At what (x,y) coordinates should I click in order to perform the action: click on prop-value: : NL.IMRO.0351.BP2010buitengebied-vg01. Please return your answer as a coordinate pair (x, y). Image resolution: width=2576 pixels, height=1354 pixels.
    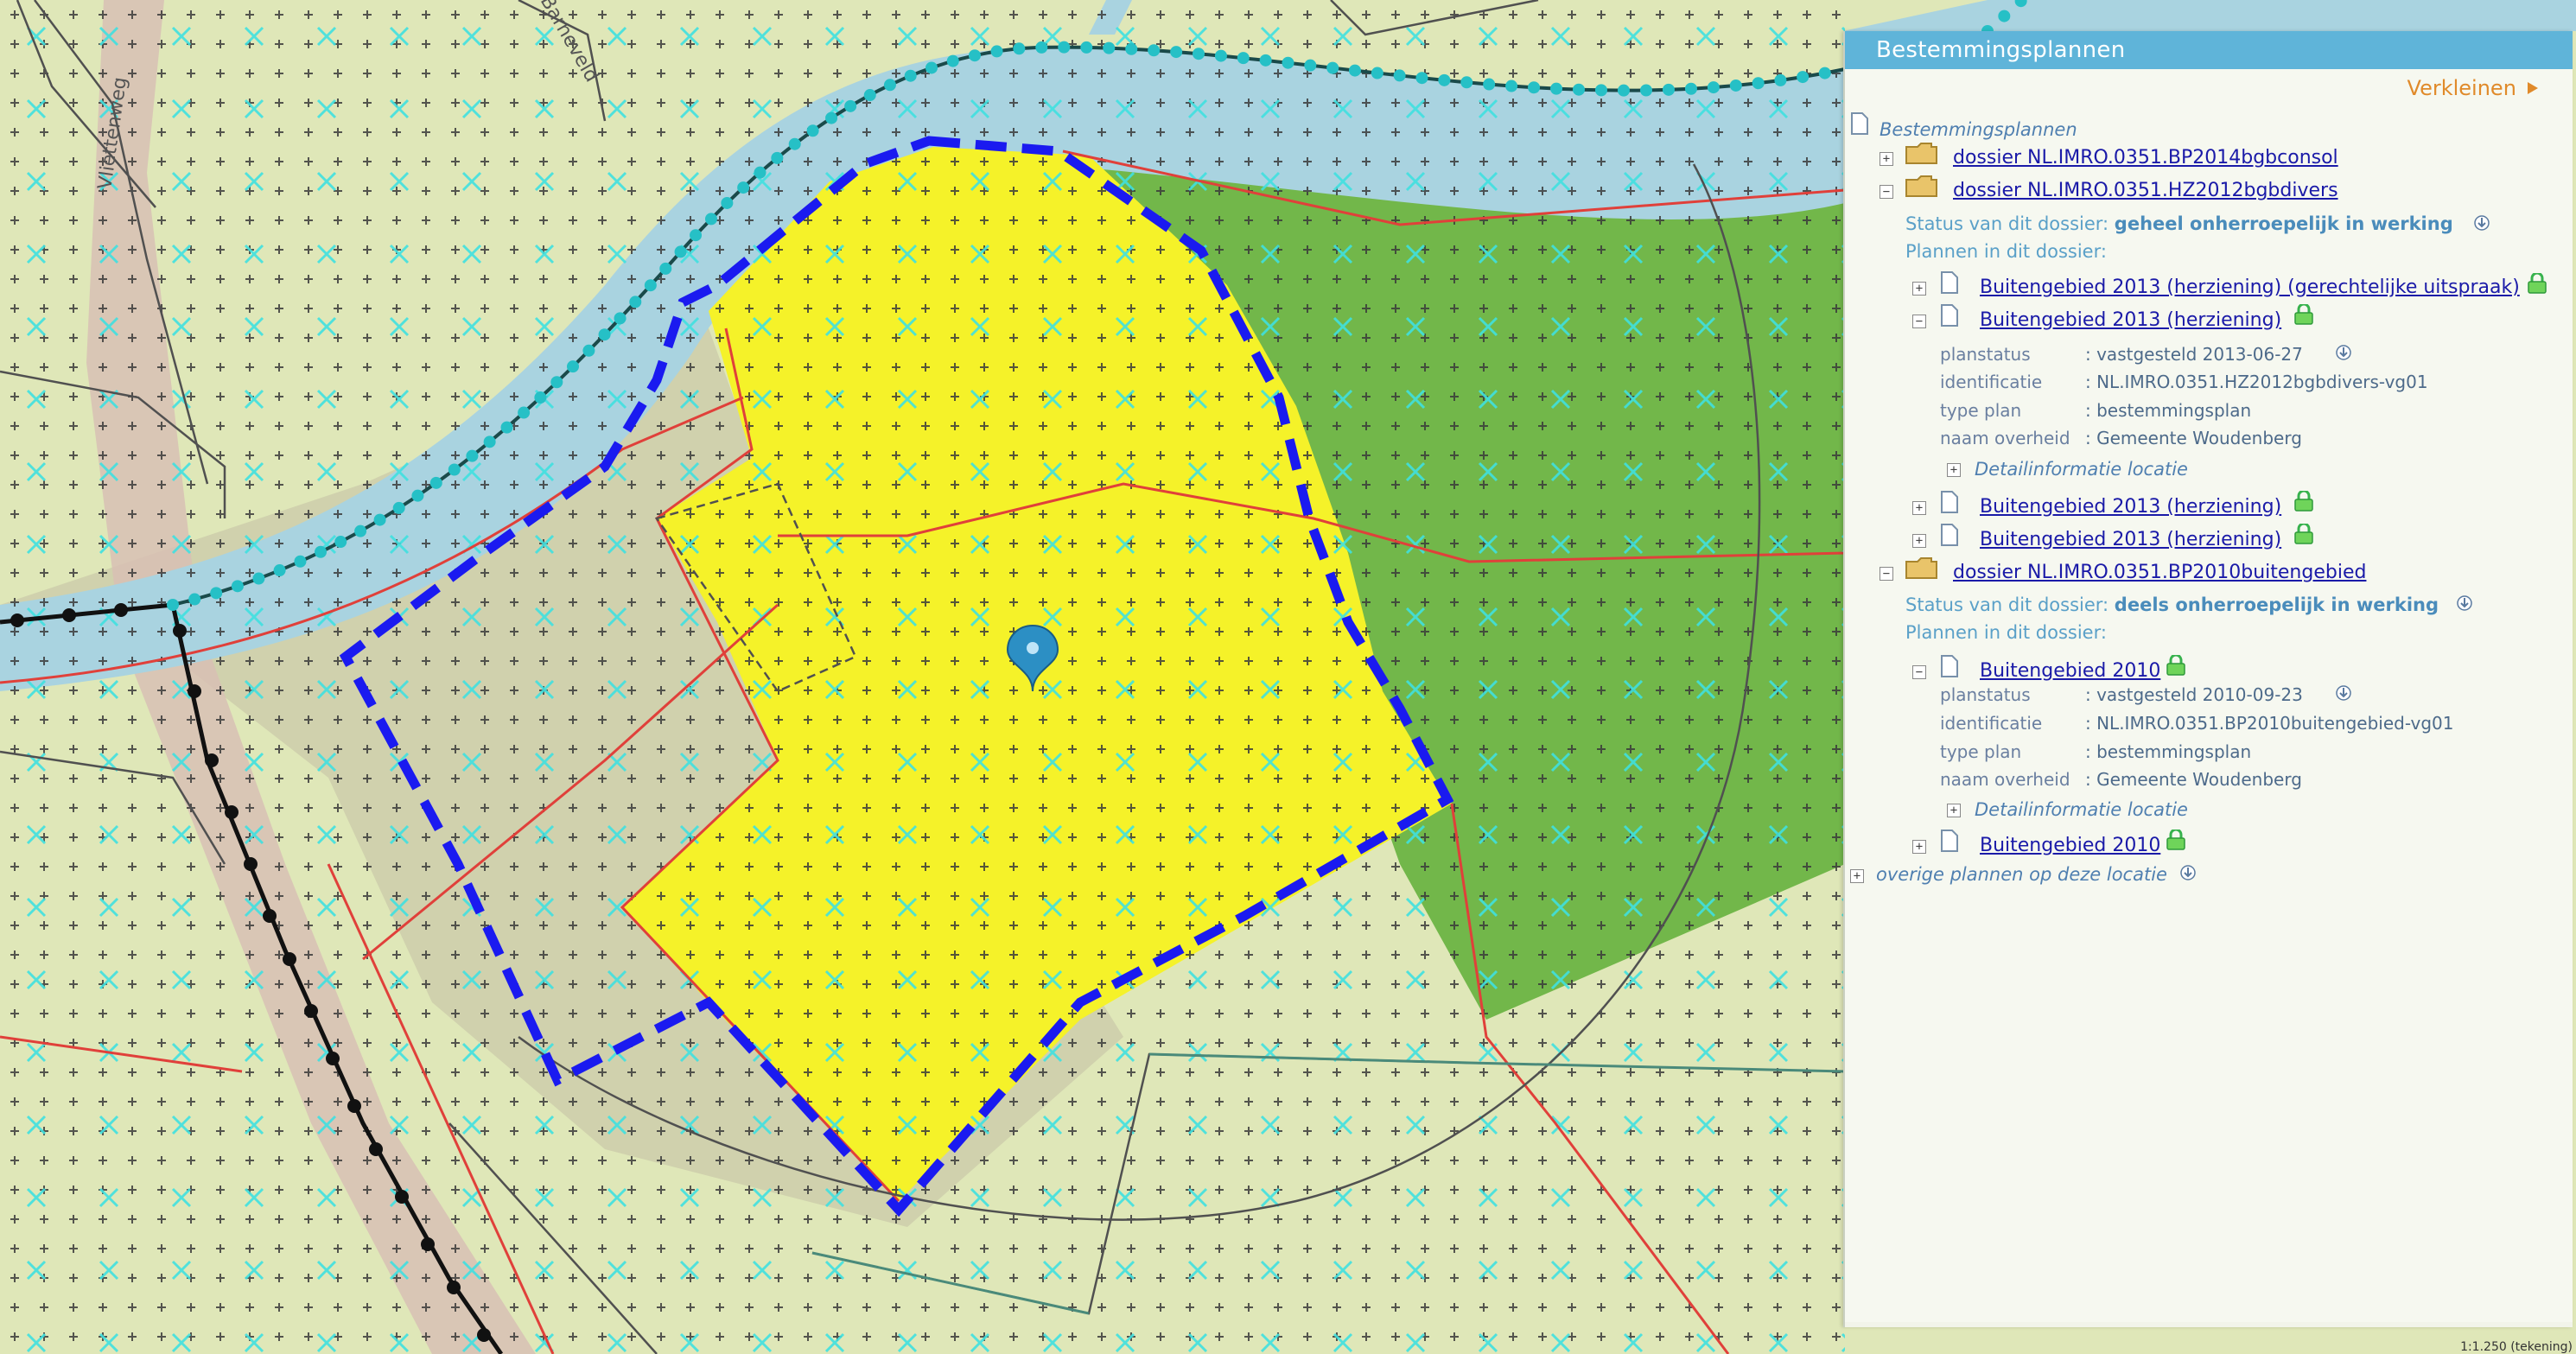
    Looking at the image, I should click on (2269, 723).